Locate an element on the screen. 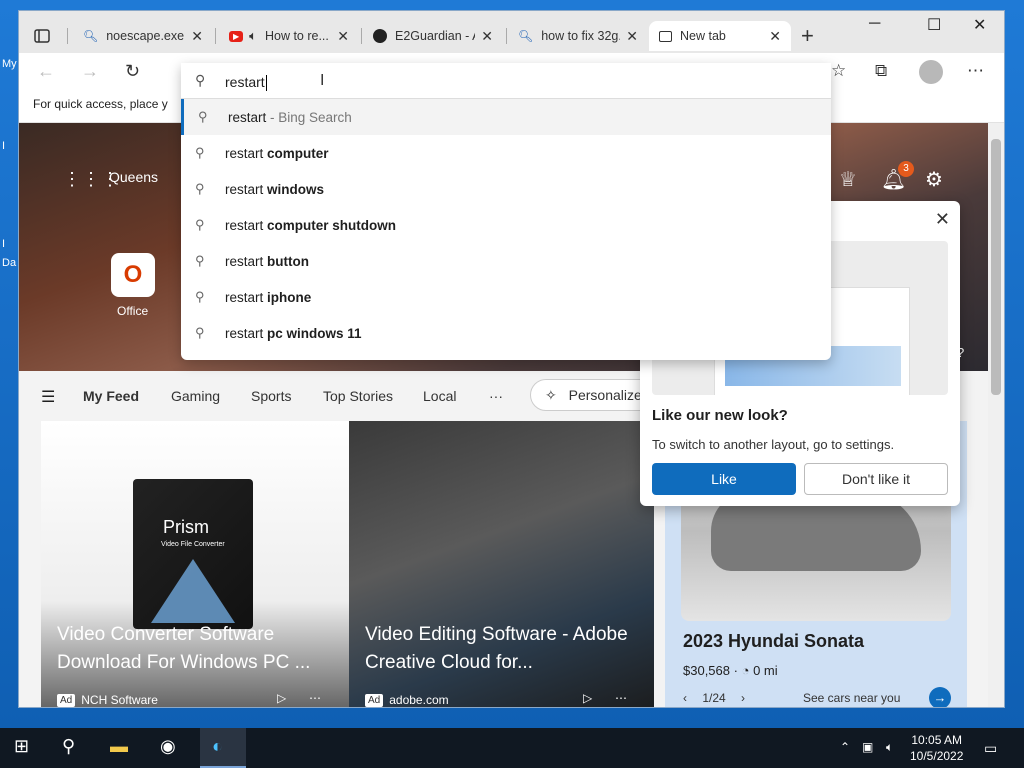 Image resolution: width=1024 pixels, height=768 pixels. back-button: ← is located at coordinates (46, 71).